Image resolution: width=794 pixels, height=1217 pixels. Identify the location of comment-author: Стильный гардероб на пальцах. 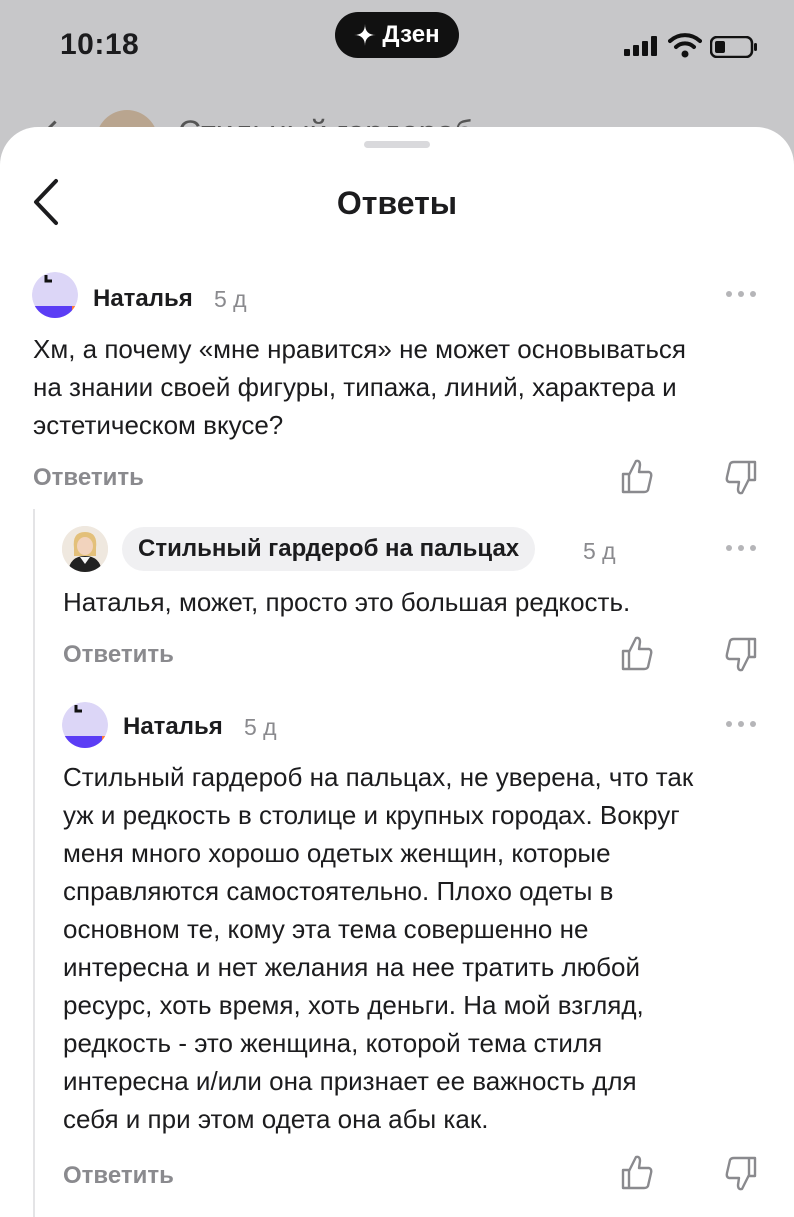
(329, 548).